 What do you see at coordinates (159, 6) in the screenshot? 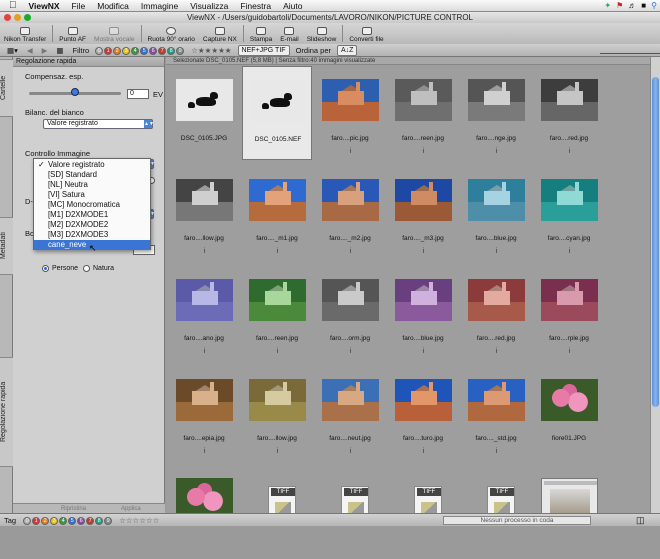
I see `menu-immagine: Immagine` at bounding box center [159, 6].